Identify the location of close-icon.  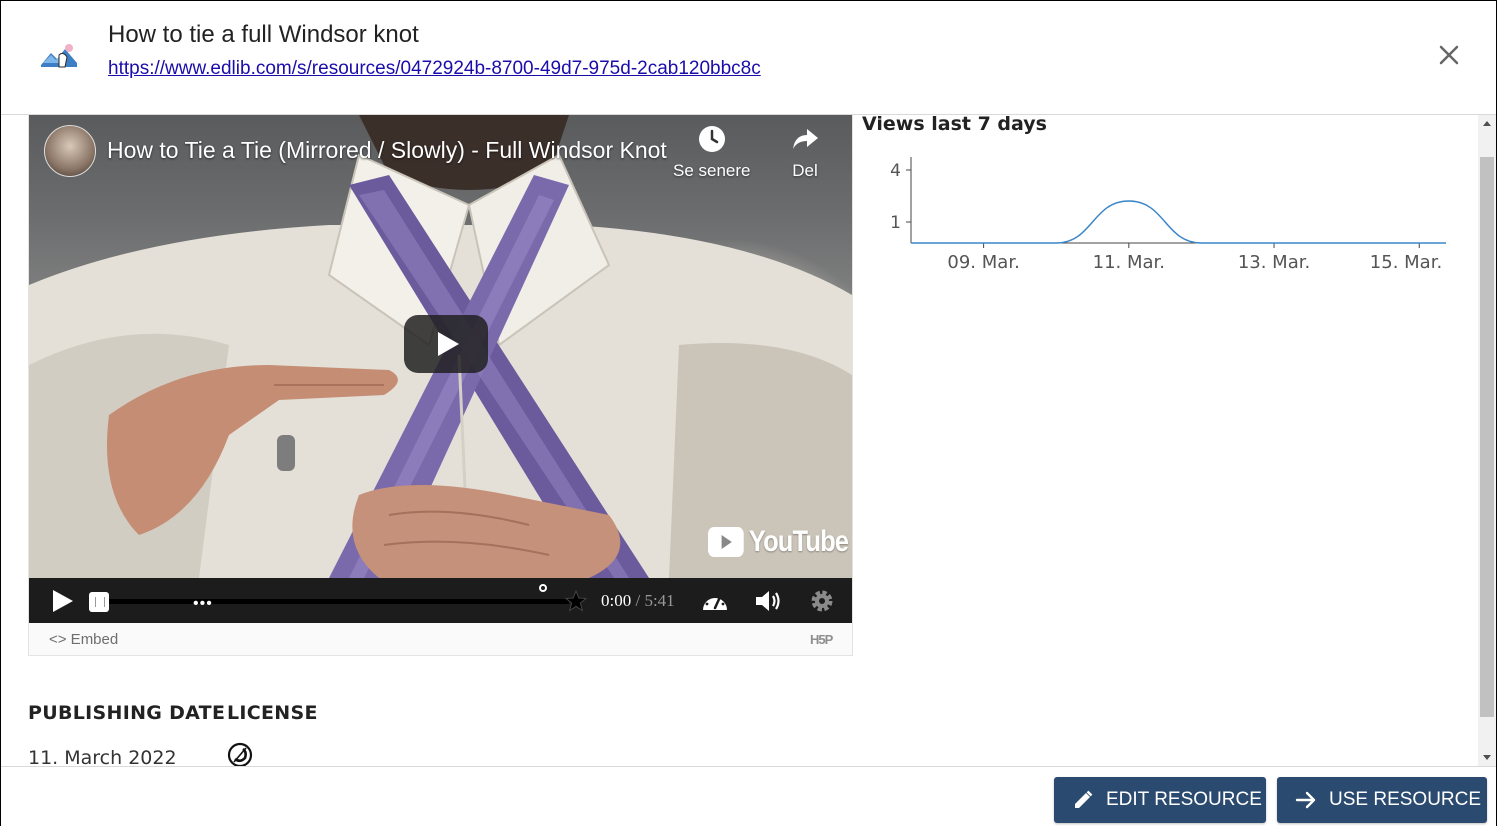
(1449, 55).